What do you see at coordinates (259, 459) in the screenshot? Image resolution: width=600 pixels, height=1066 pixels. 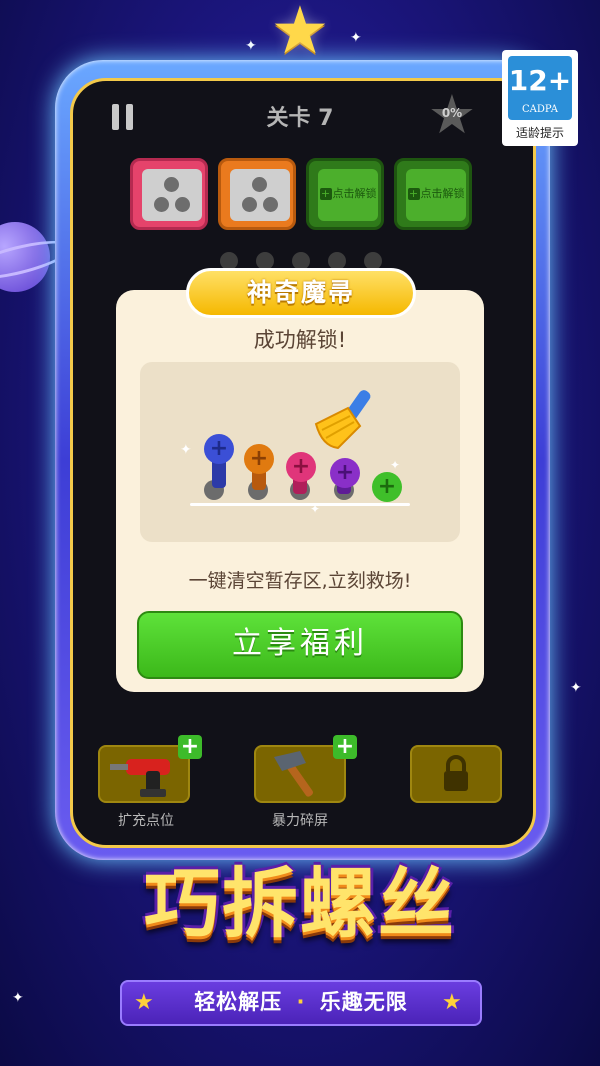 I see `screw-orange-icon: +` at bounding box center [259, 459].